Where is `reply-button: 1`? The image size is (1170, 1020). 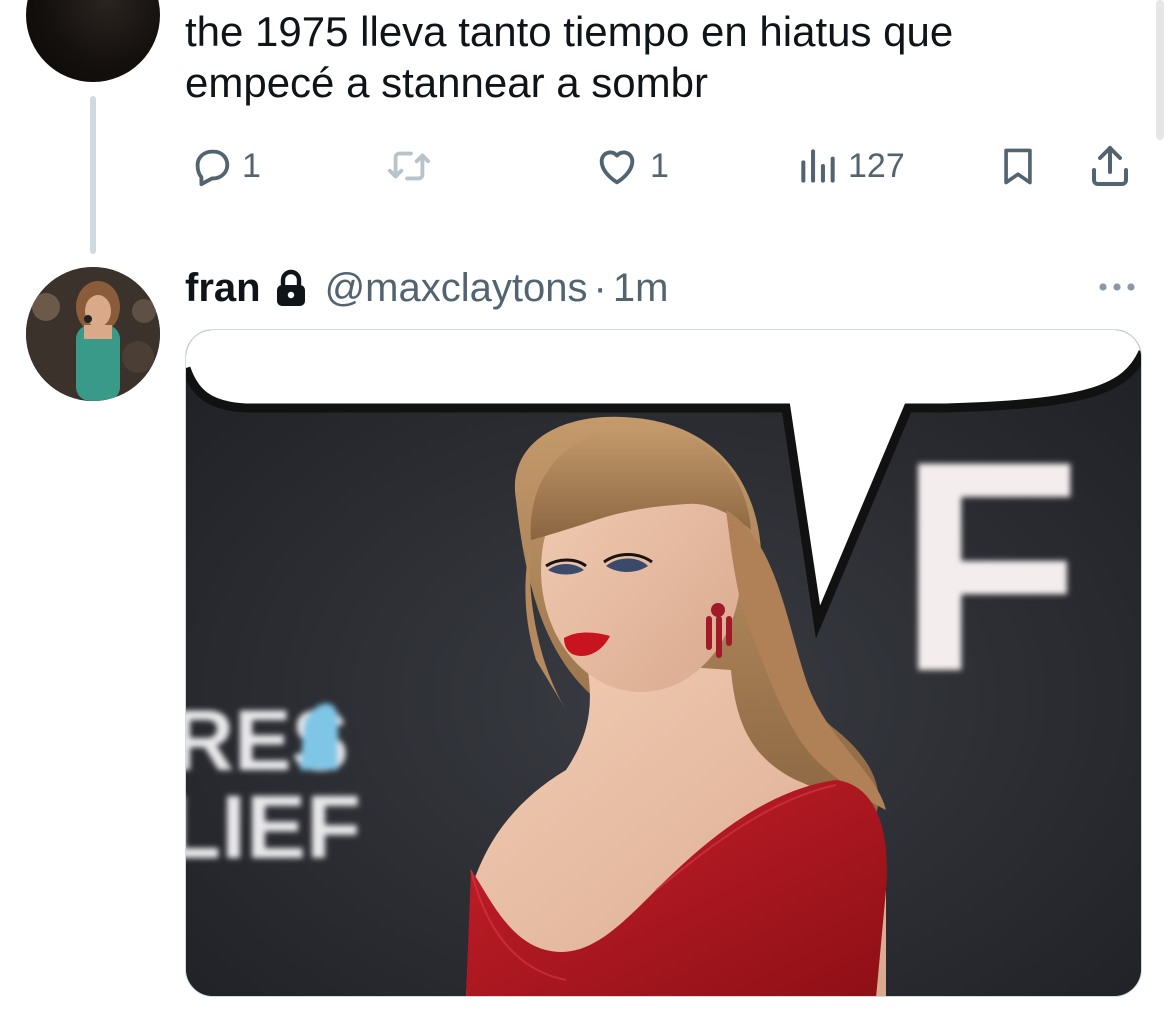 reply-button: 1 is located at coordinates (224, 166).